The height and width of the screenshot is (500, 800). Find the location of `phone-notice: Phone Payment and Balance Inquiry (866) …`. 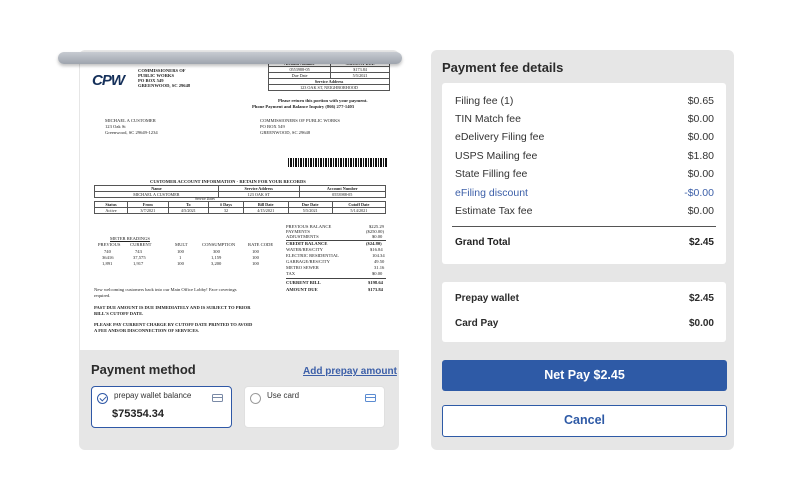

phone-notice: Phone Payment and Balance Inquiry (866) … is located at coordinates (303, 106).